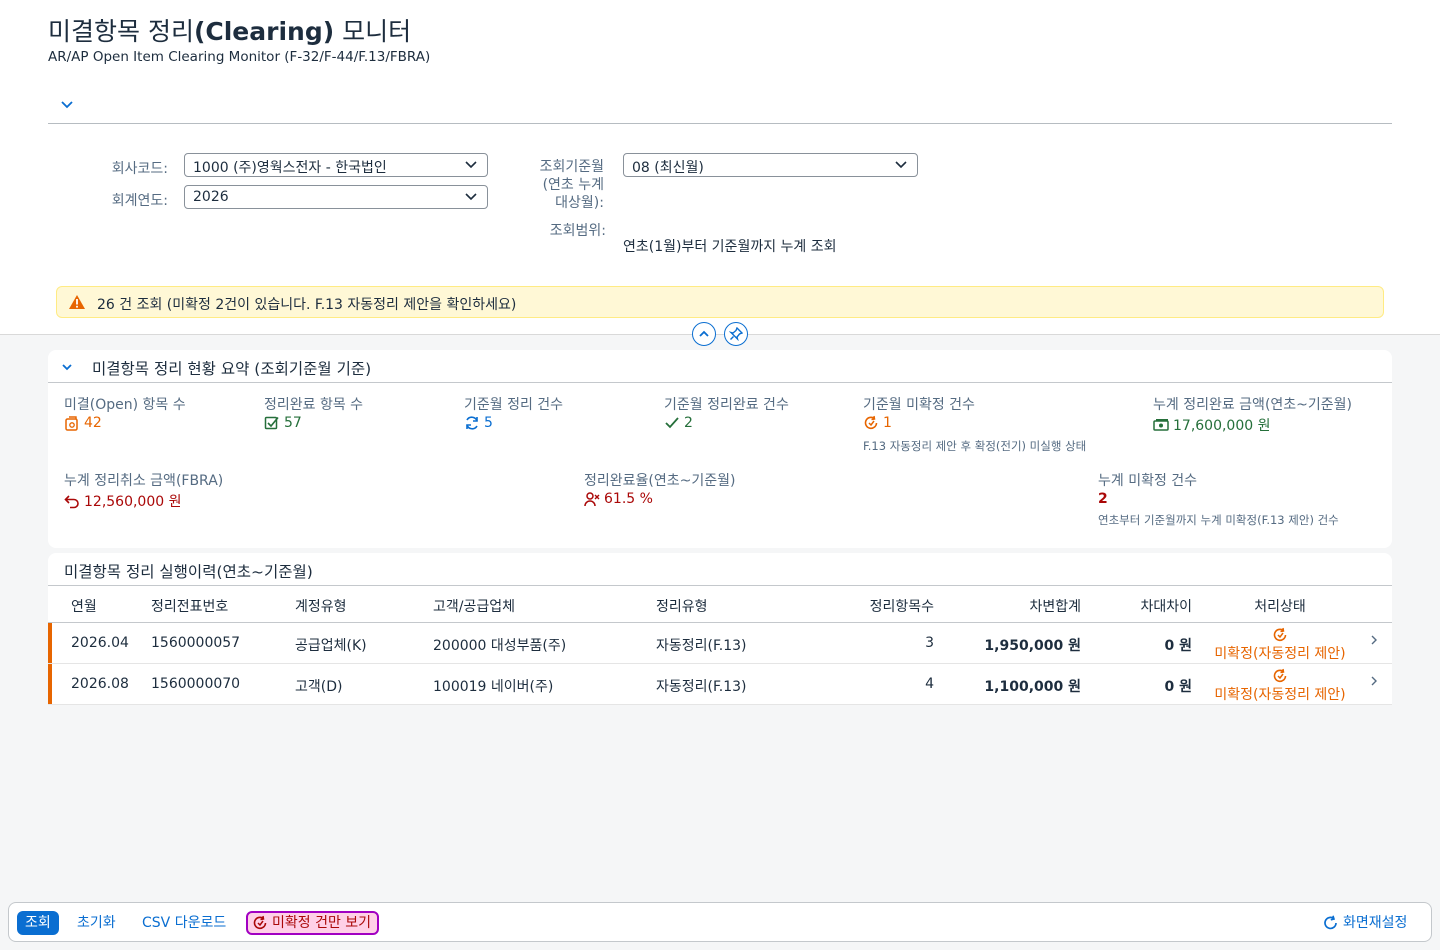  Describe the element at coordinates (592, 499) in the screenshot. I see `rate-icon` at that location.